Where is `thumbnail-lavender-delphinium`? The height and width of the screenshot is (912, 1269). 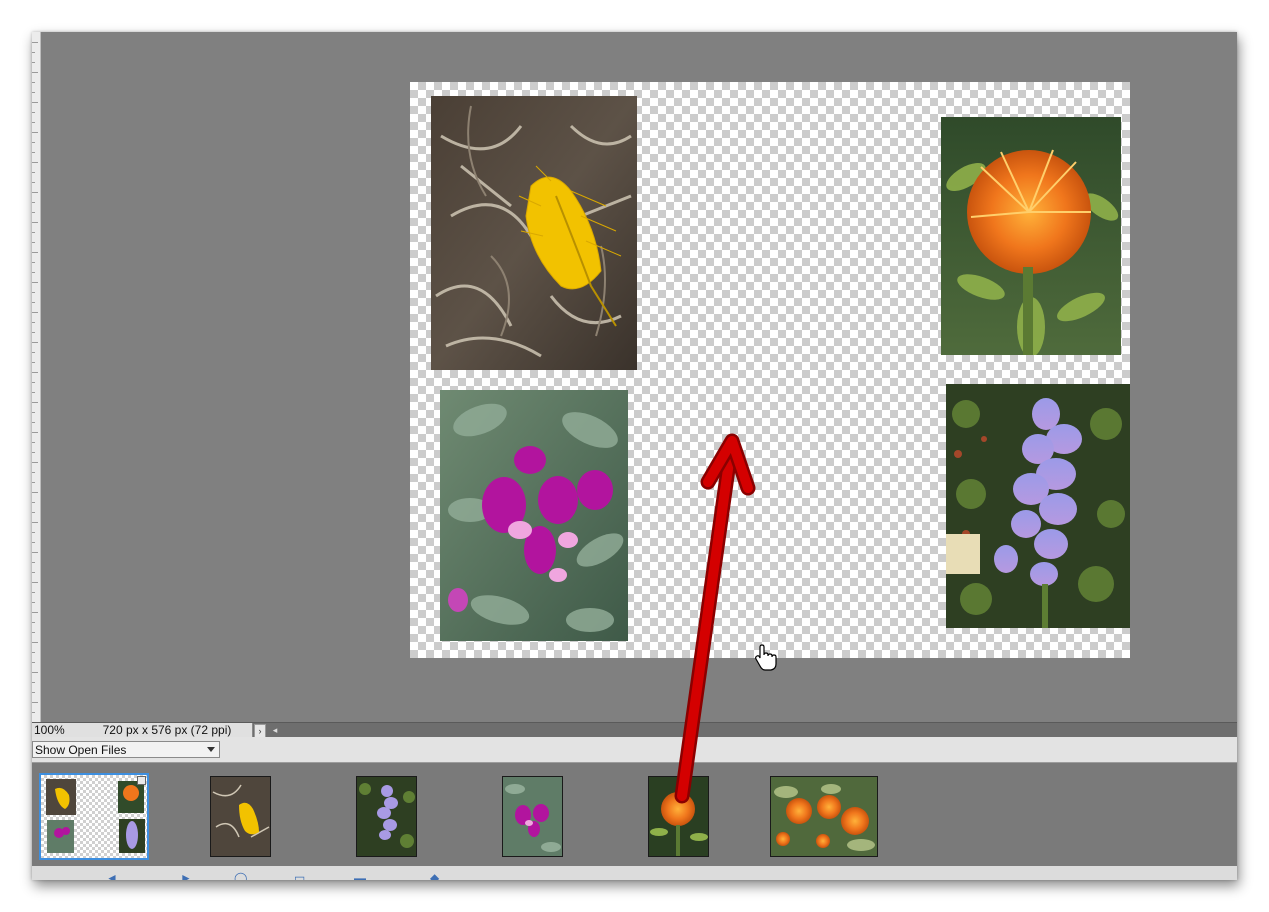 thumbnail-lavender-delphinium is located at coordinates (386, 816).